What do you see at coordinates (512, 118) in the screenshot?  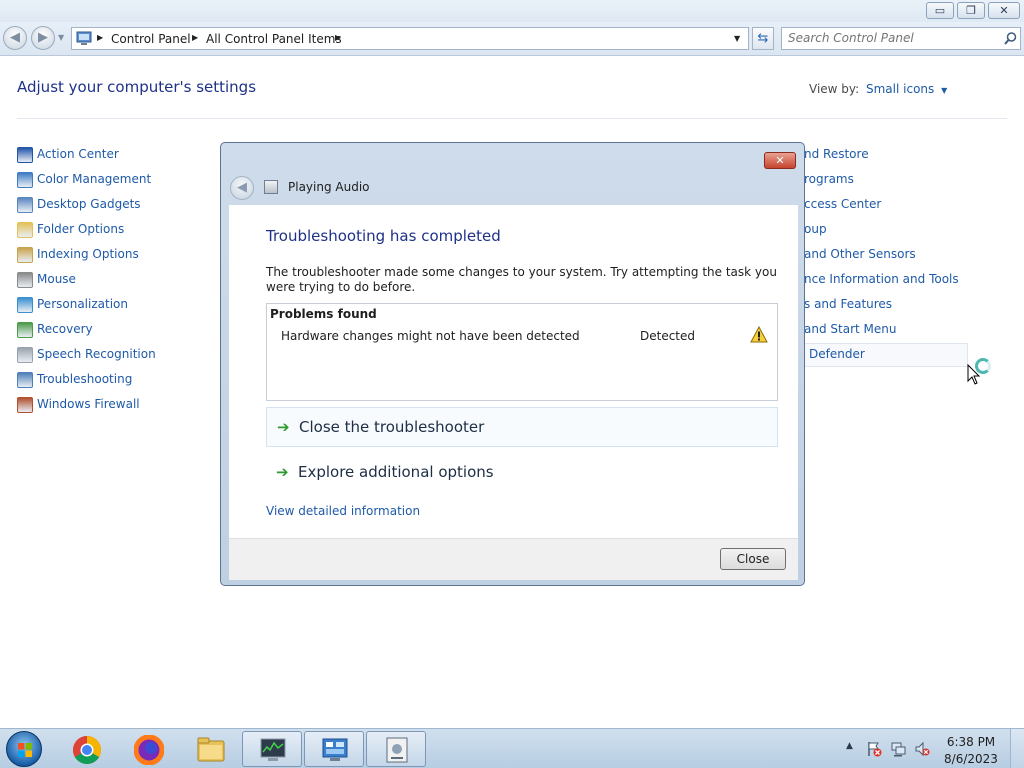 I see `divider` at bounding box center [512, 118].